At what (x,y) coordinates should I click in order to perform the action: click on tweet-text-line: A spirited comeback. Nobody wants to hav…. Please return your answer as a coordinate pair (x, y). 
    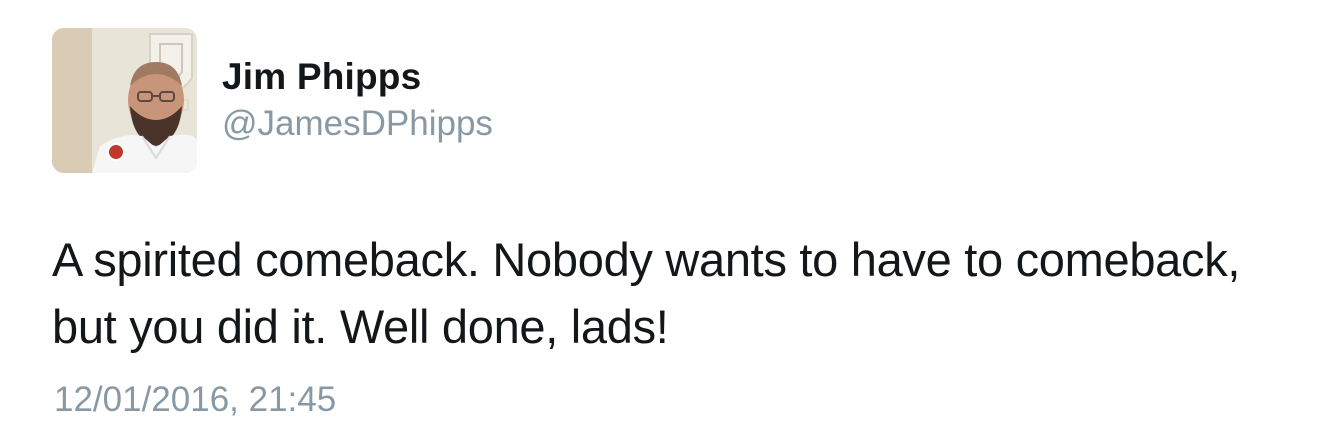
    Looking at the image, I should click on (646, 259).